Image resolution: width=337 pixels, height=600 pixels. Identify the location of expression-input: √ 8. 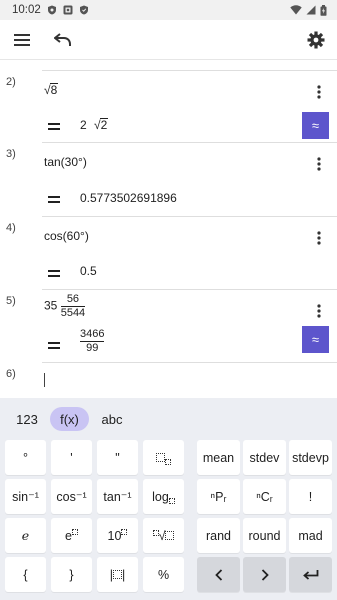
(51, 90).